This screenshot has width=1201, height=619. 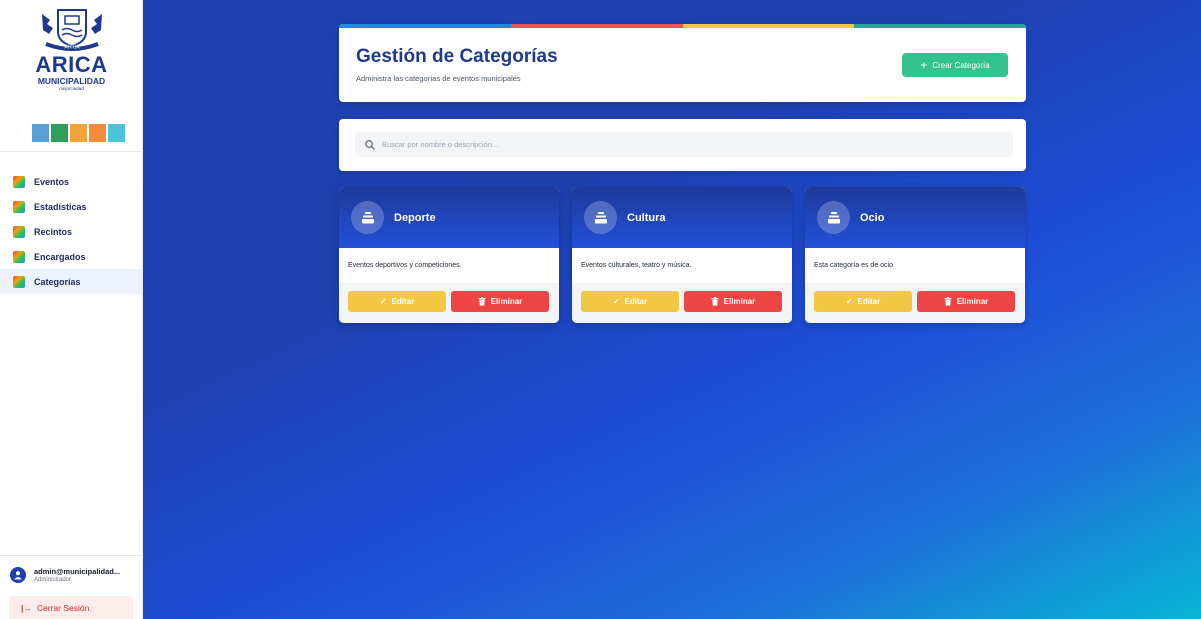 What do you see at coordinates (26, 607) in the screenshot?
I see `logout-icon: |→` at bounding box center [26, 607].